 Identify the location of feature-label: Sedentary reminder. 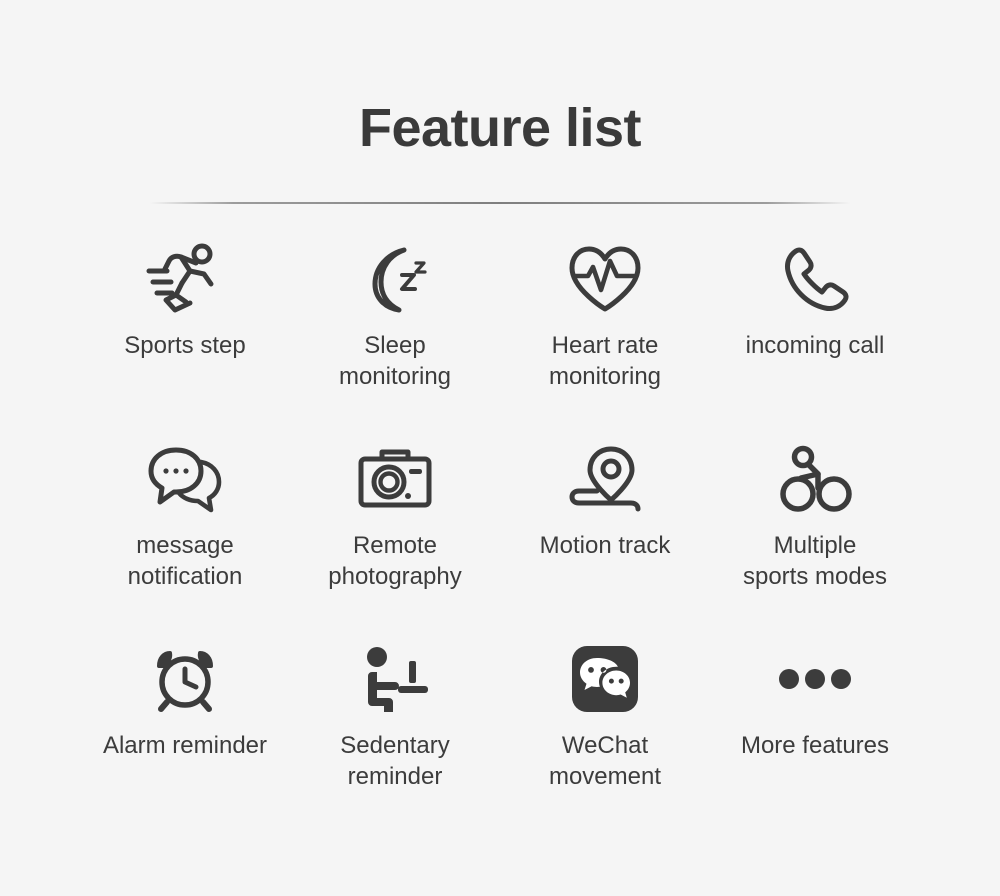
(395, 761).